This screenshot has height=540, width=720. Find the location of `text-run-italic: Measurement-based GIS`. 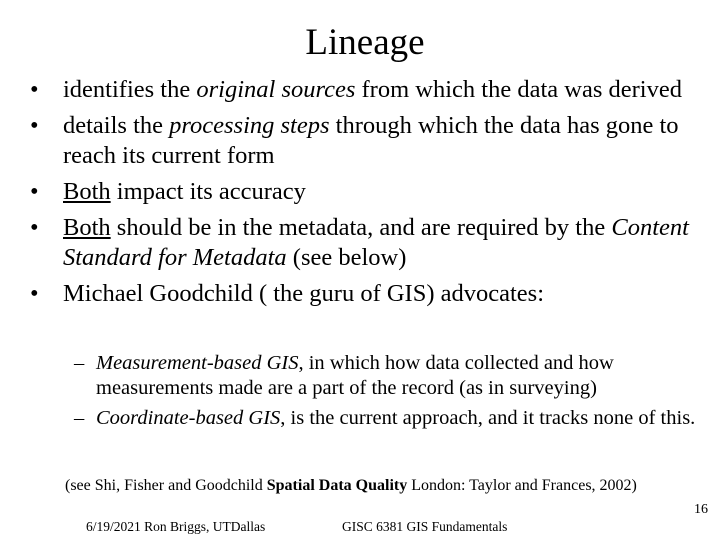

text-run-italic: Measurement-based GIS is located at coordinates (197, 363).